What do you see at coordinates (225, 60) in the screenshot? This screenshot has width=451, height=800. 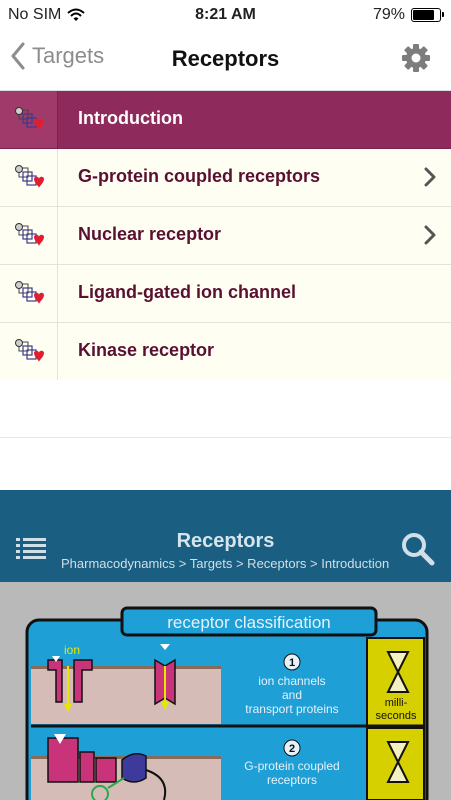 I see `navigation-bar: Targets Receptors` at bounding box center [225, 60].